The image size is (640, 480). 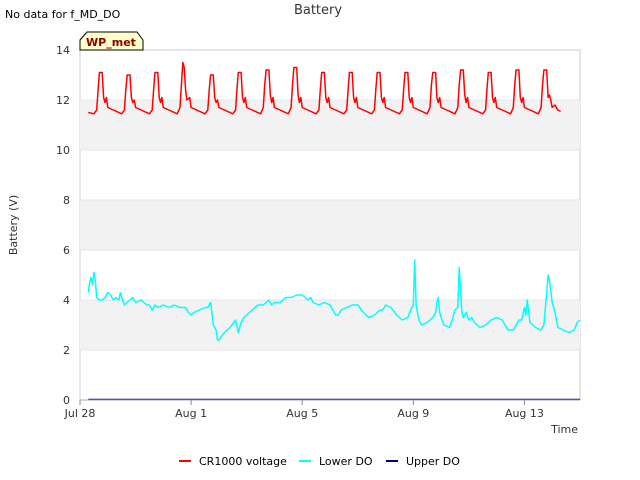 I want to click on y-axis-title: Battery (V), so click(x=13, y=225).